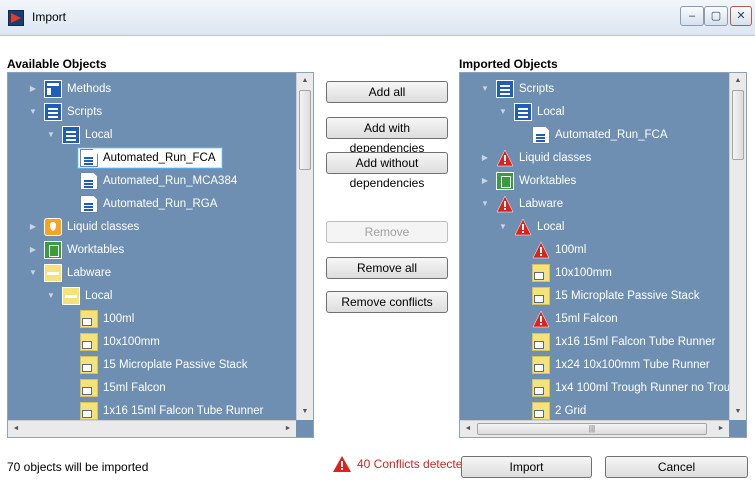 This screenshot has height=492, width=755. Describe the element at coordinates (737, 246) in the screenshot. I see `imported-vertical-scrollbar: ▲ ▼` at that location.